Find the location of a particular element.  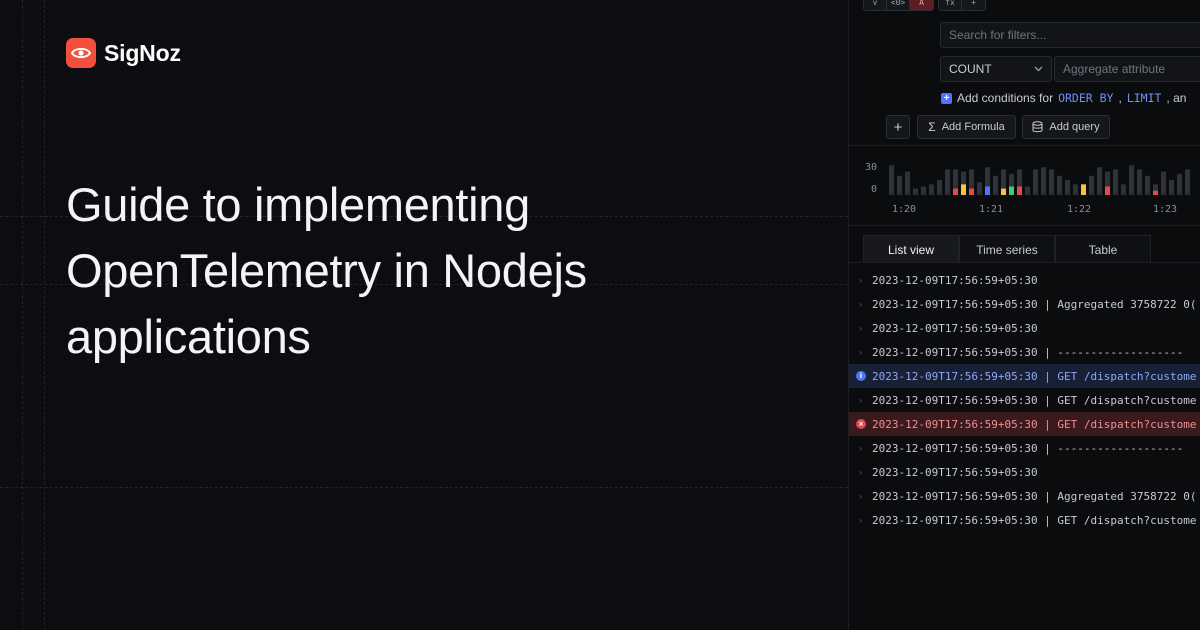

collapse-icon: v is located at coordinates (875, 5).